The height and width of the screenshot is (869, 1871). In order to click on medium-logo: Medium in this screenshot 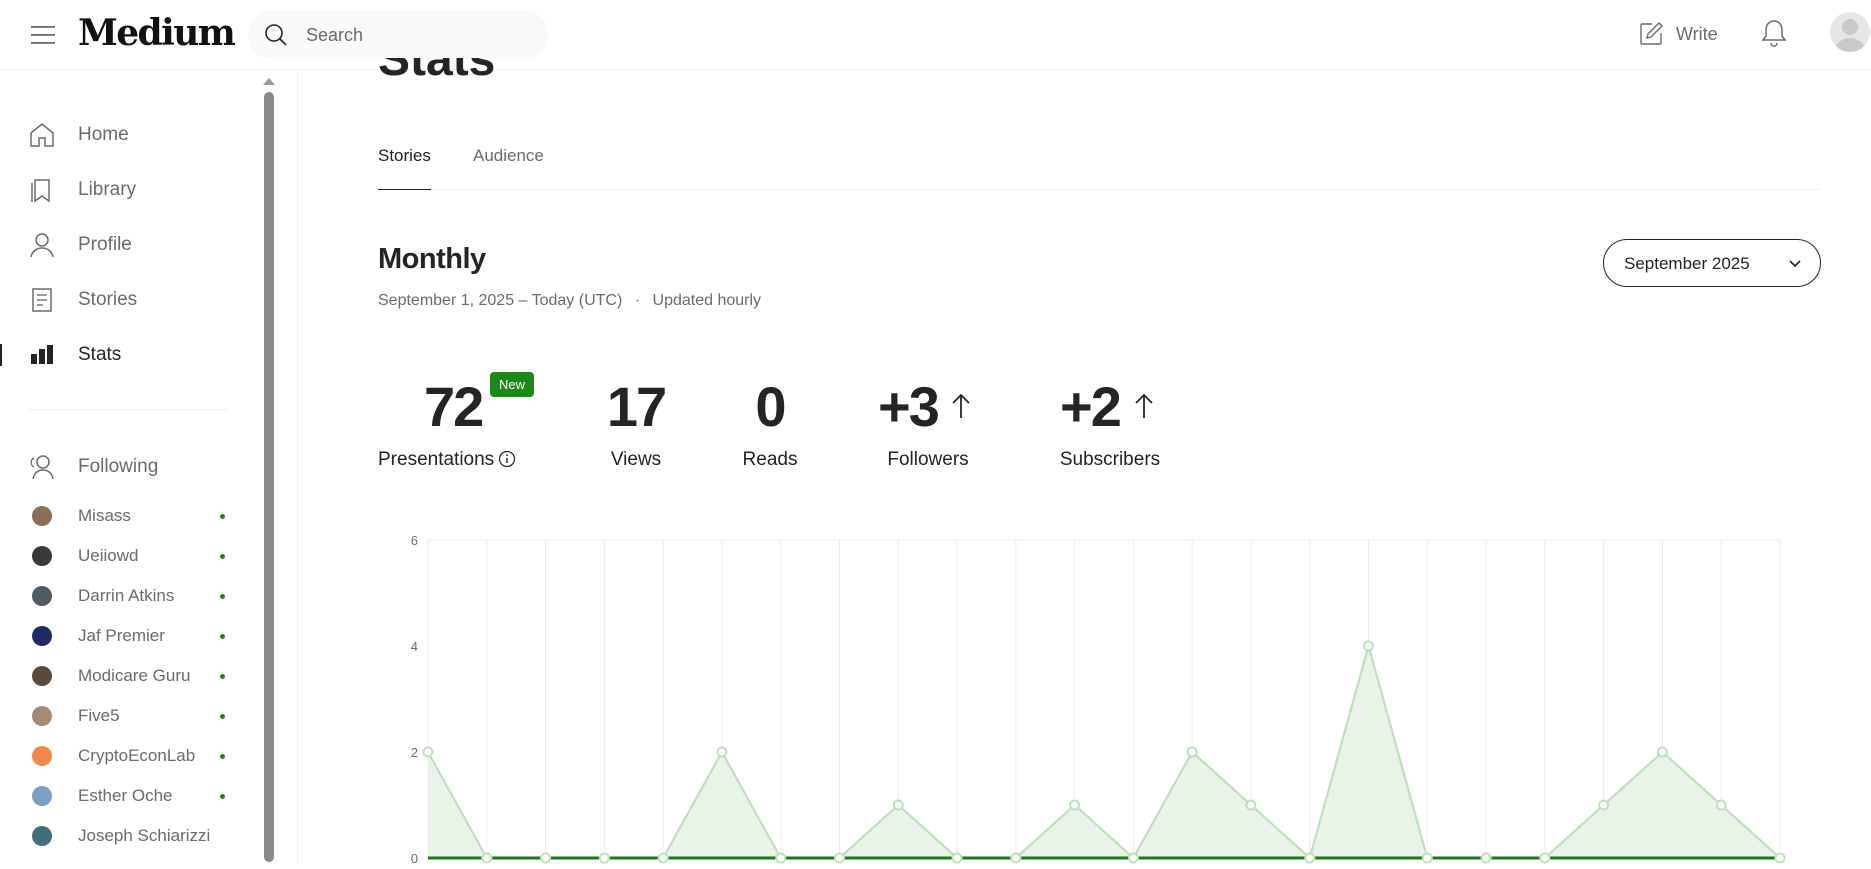, I will do `click(157, 33)`.